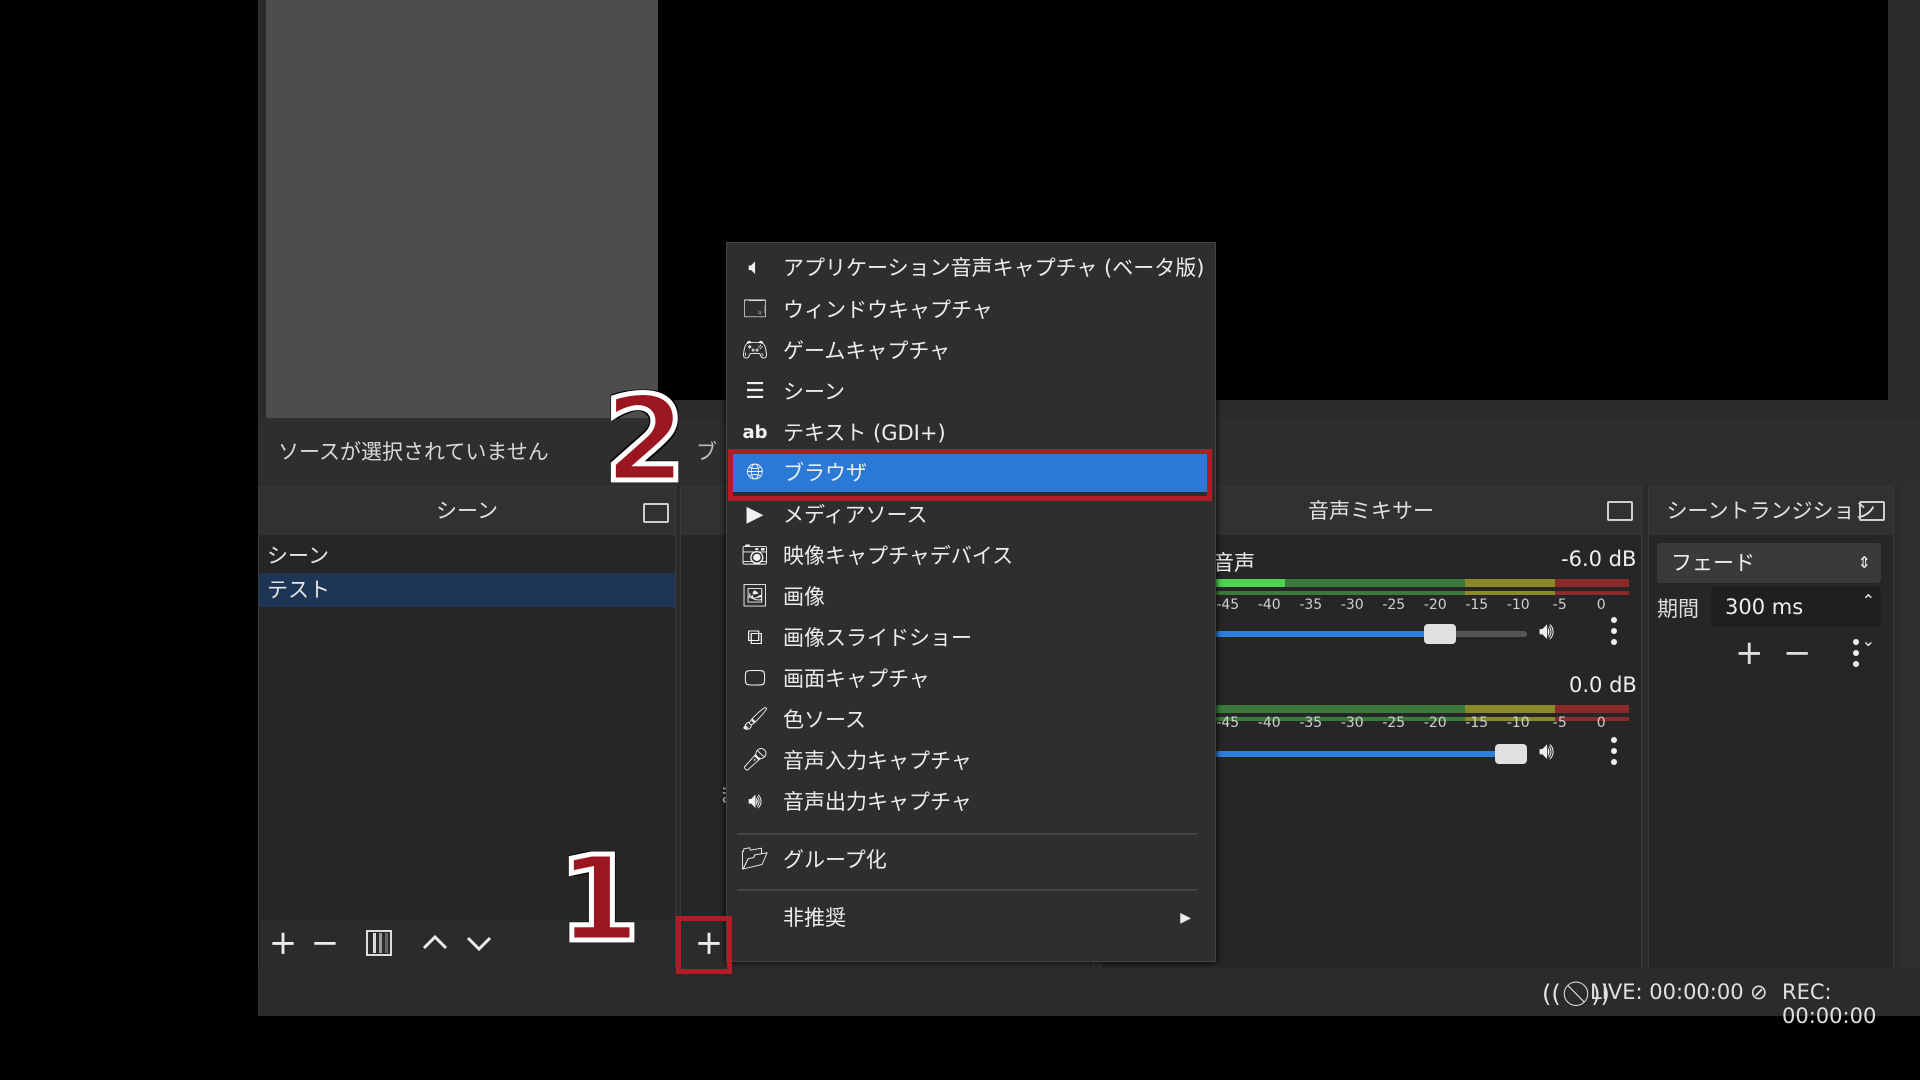 Image resolution: width=1920 pixels, height=1080 pixels. Describe the element at coordinates (598, 899) in the screenshot. I see `step-1-callout: 1` at that location.